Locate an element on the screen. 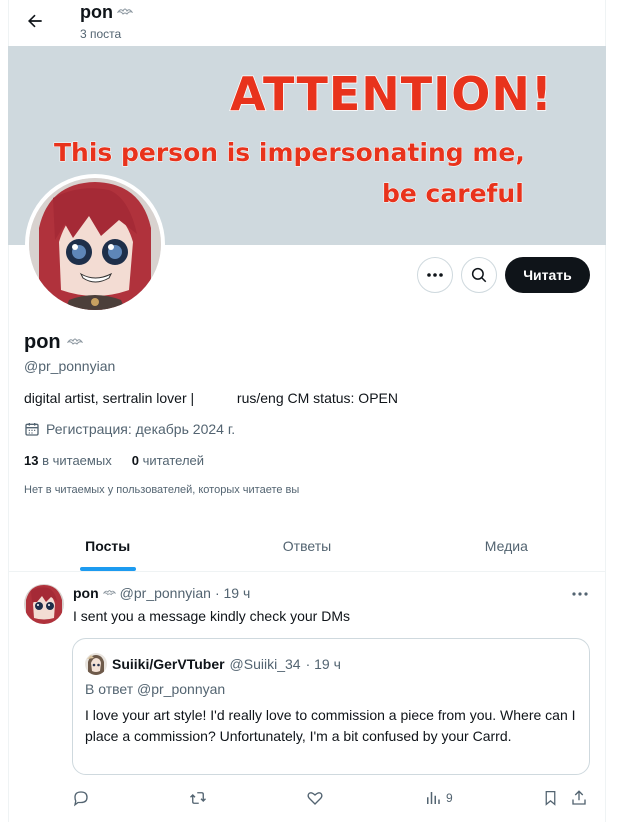  profile-header-bar: pon 3 поста is located at coordinates (310, 23).